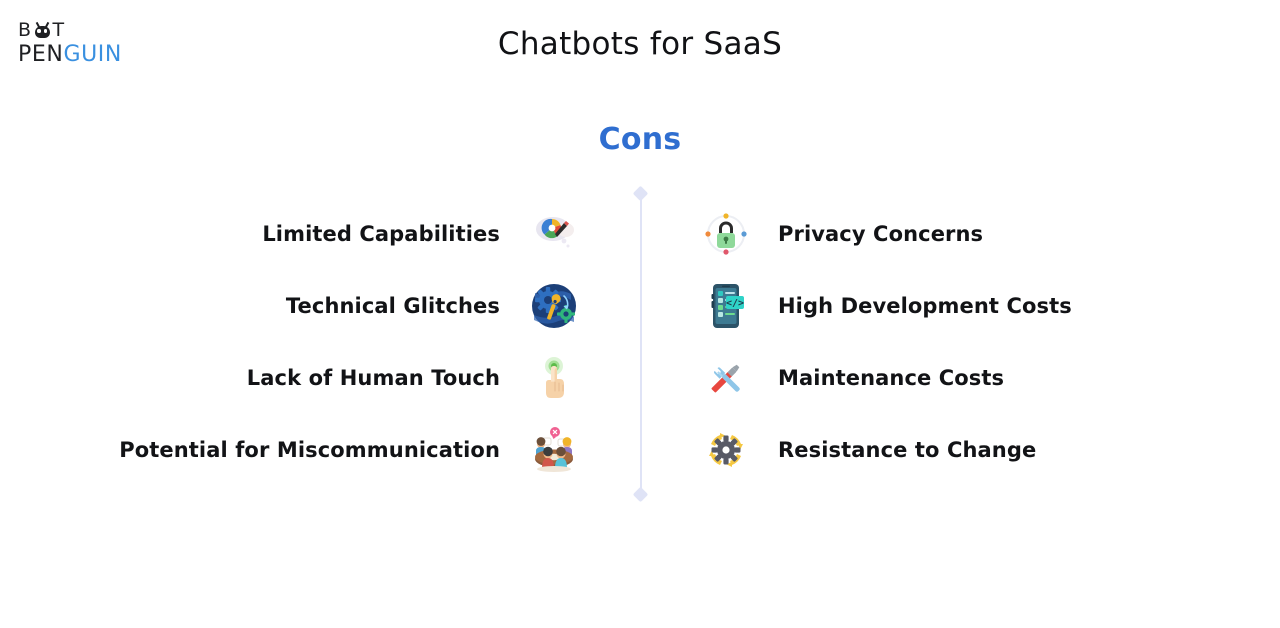  I want to click on list-item: Resistance to Change, so click(960, 450).